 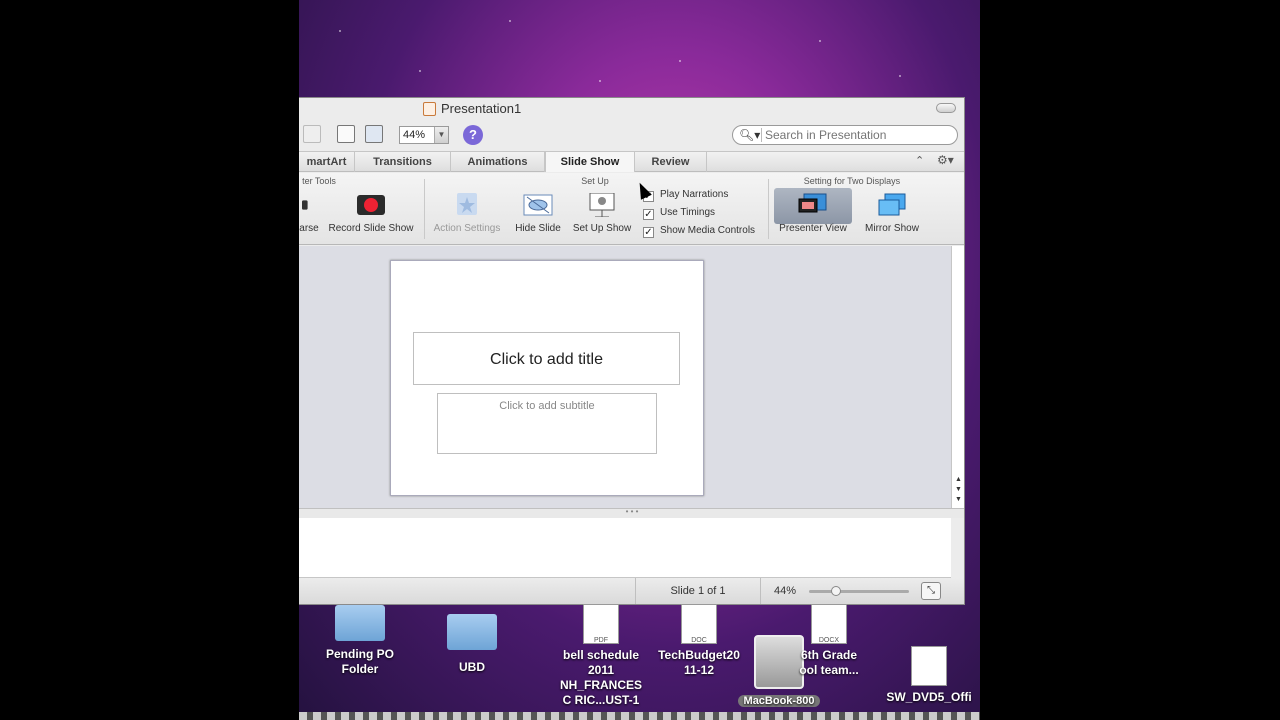 I want to click on status-zoom: 44%, so click(x=785, y=591).